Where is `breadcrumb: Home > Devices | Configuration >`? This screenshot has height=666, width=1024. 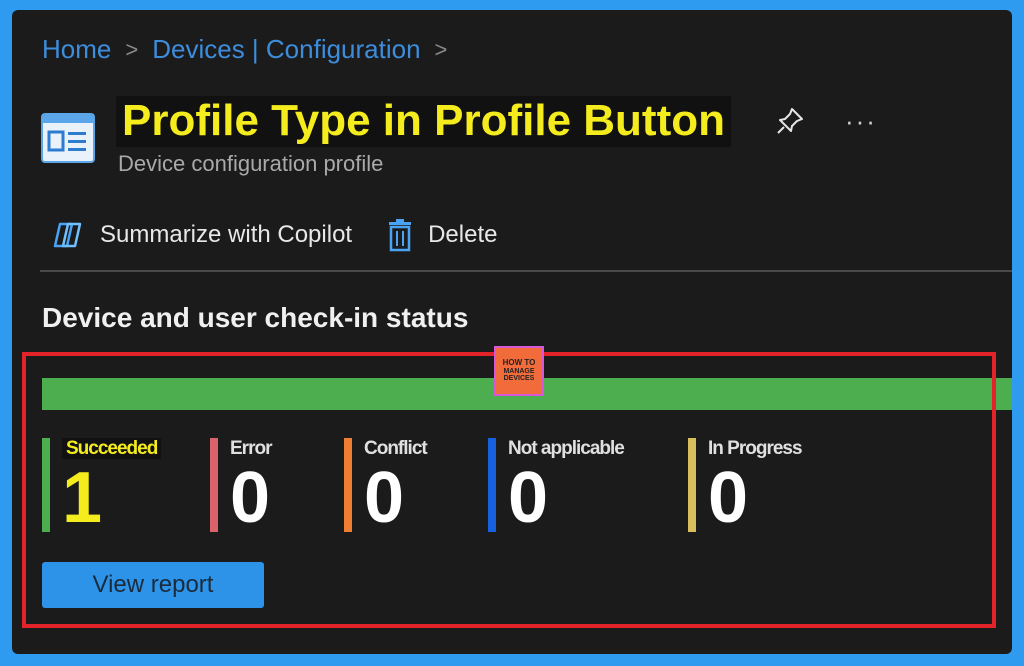 breadcrumb: Home > Devices | Configuration > is located at coordinates (251, 49).